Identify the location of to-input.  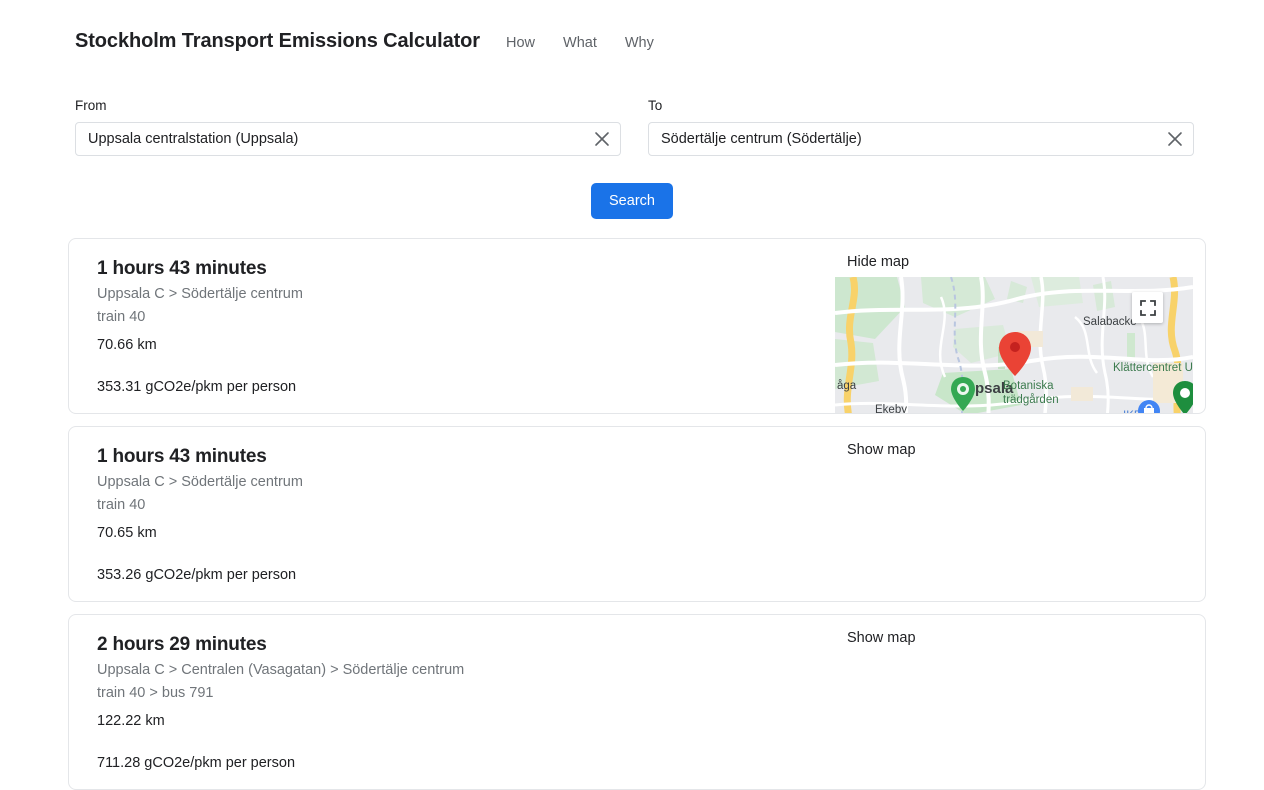
(921, 139).